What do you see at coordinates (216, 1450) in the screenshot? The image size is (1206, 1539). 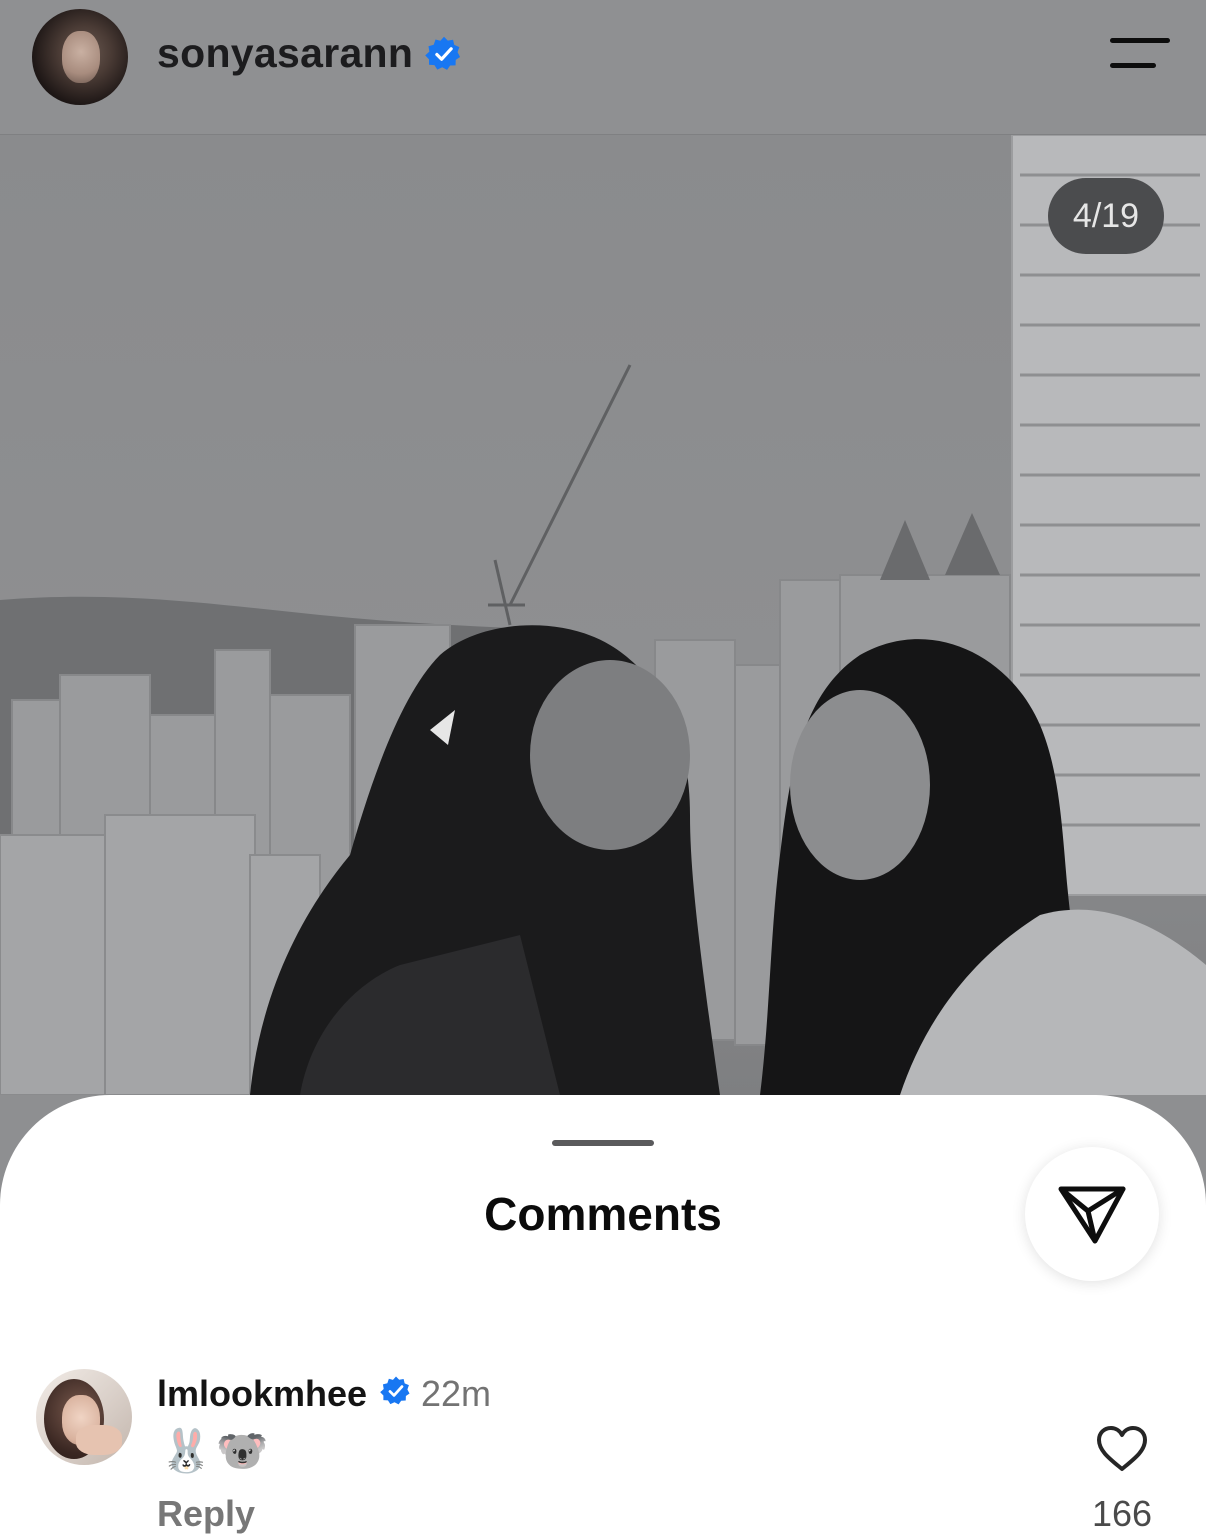 I see `comment-text: 🐰🐨` at bounding box center [216, 1450].